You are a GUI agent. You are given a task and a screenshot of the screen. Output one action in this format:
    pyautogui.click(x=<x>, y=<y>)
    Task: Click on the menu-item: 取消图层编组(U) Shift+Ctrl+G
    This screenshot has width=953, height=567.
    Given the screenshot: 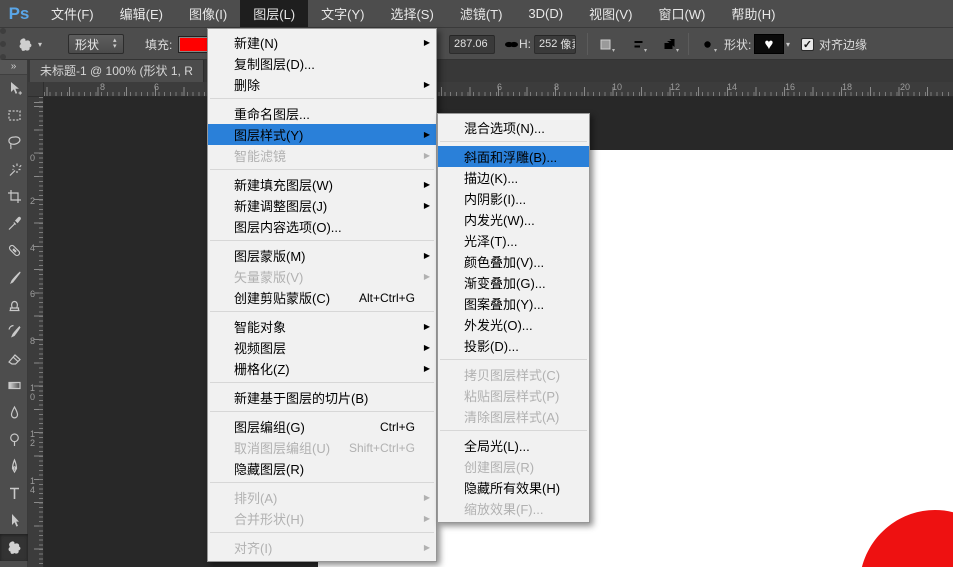 What is the action you would take?
    pyautogui.click(x=322, y=447)
    